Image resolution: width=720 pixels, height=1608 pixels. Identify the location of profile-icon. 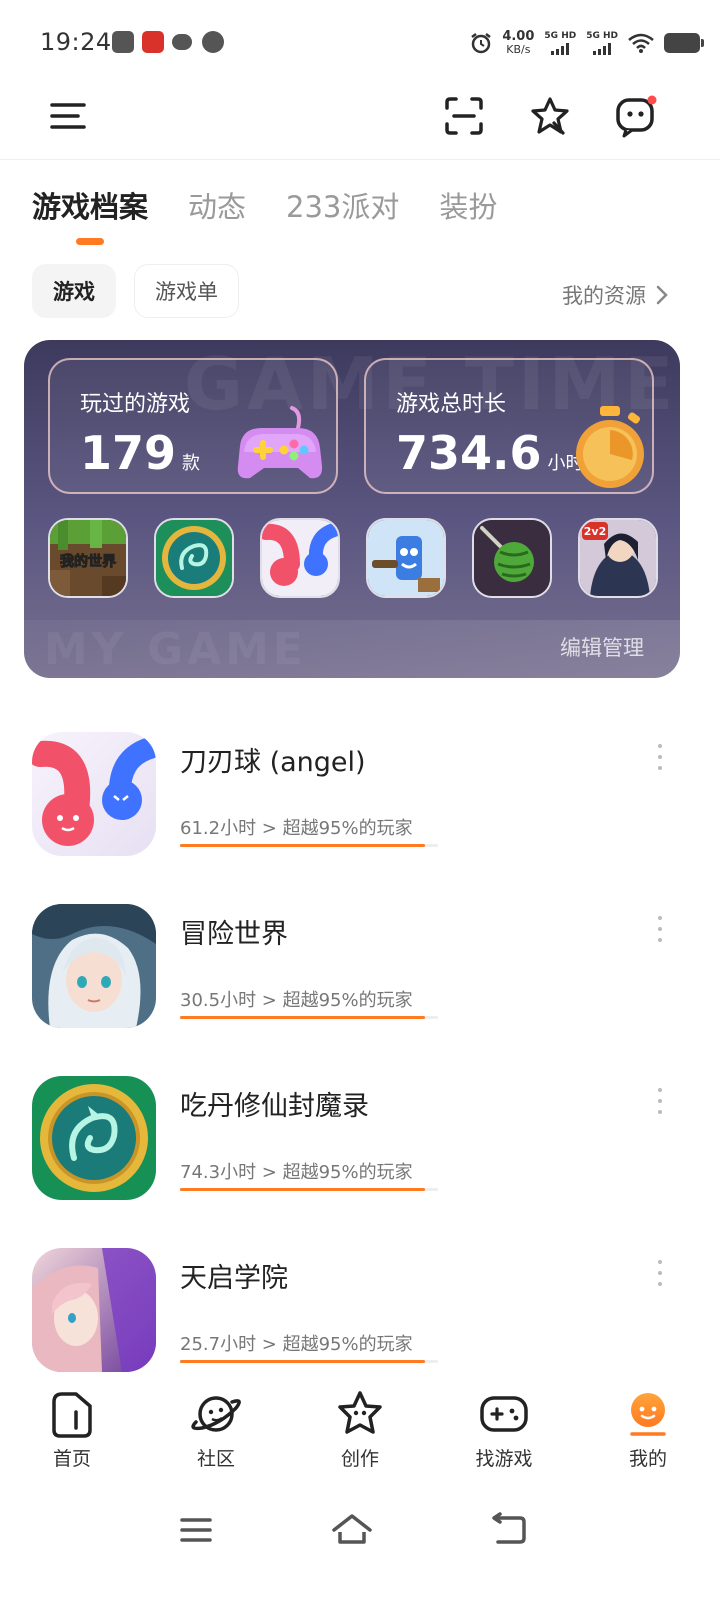
(648, 1414).